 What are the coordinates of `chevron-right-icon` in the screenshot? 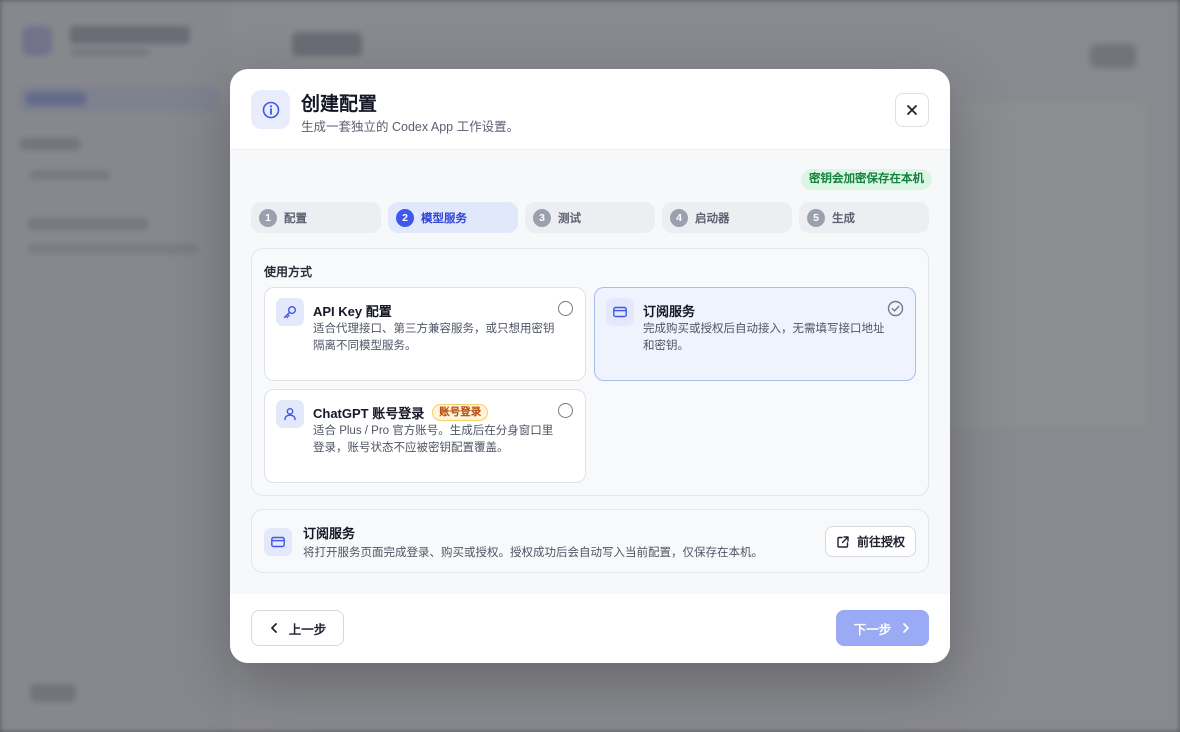 It's located at (906, 628).